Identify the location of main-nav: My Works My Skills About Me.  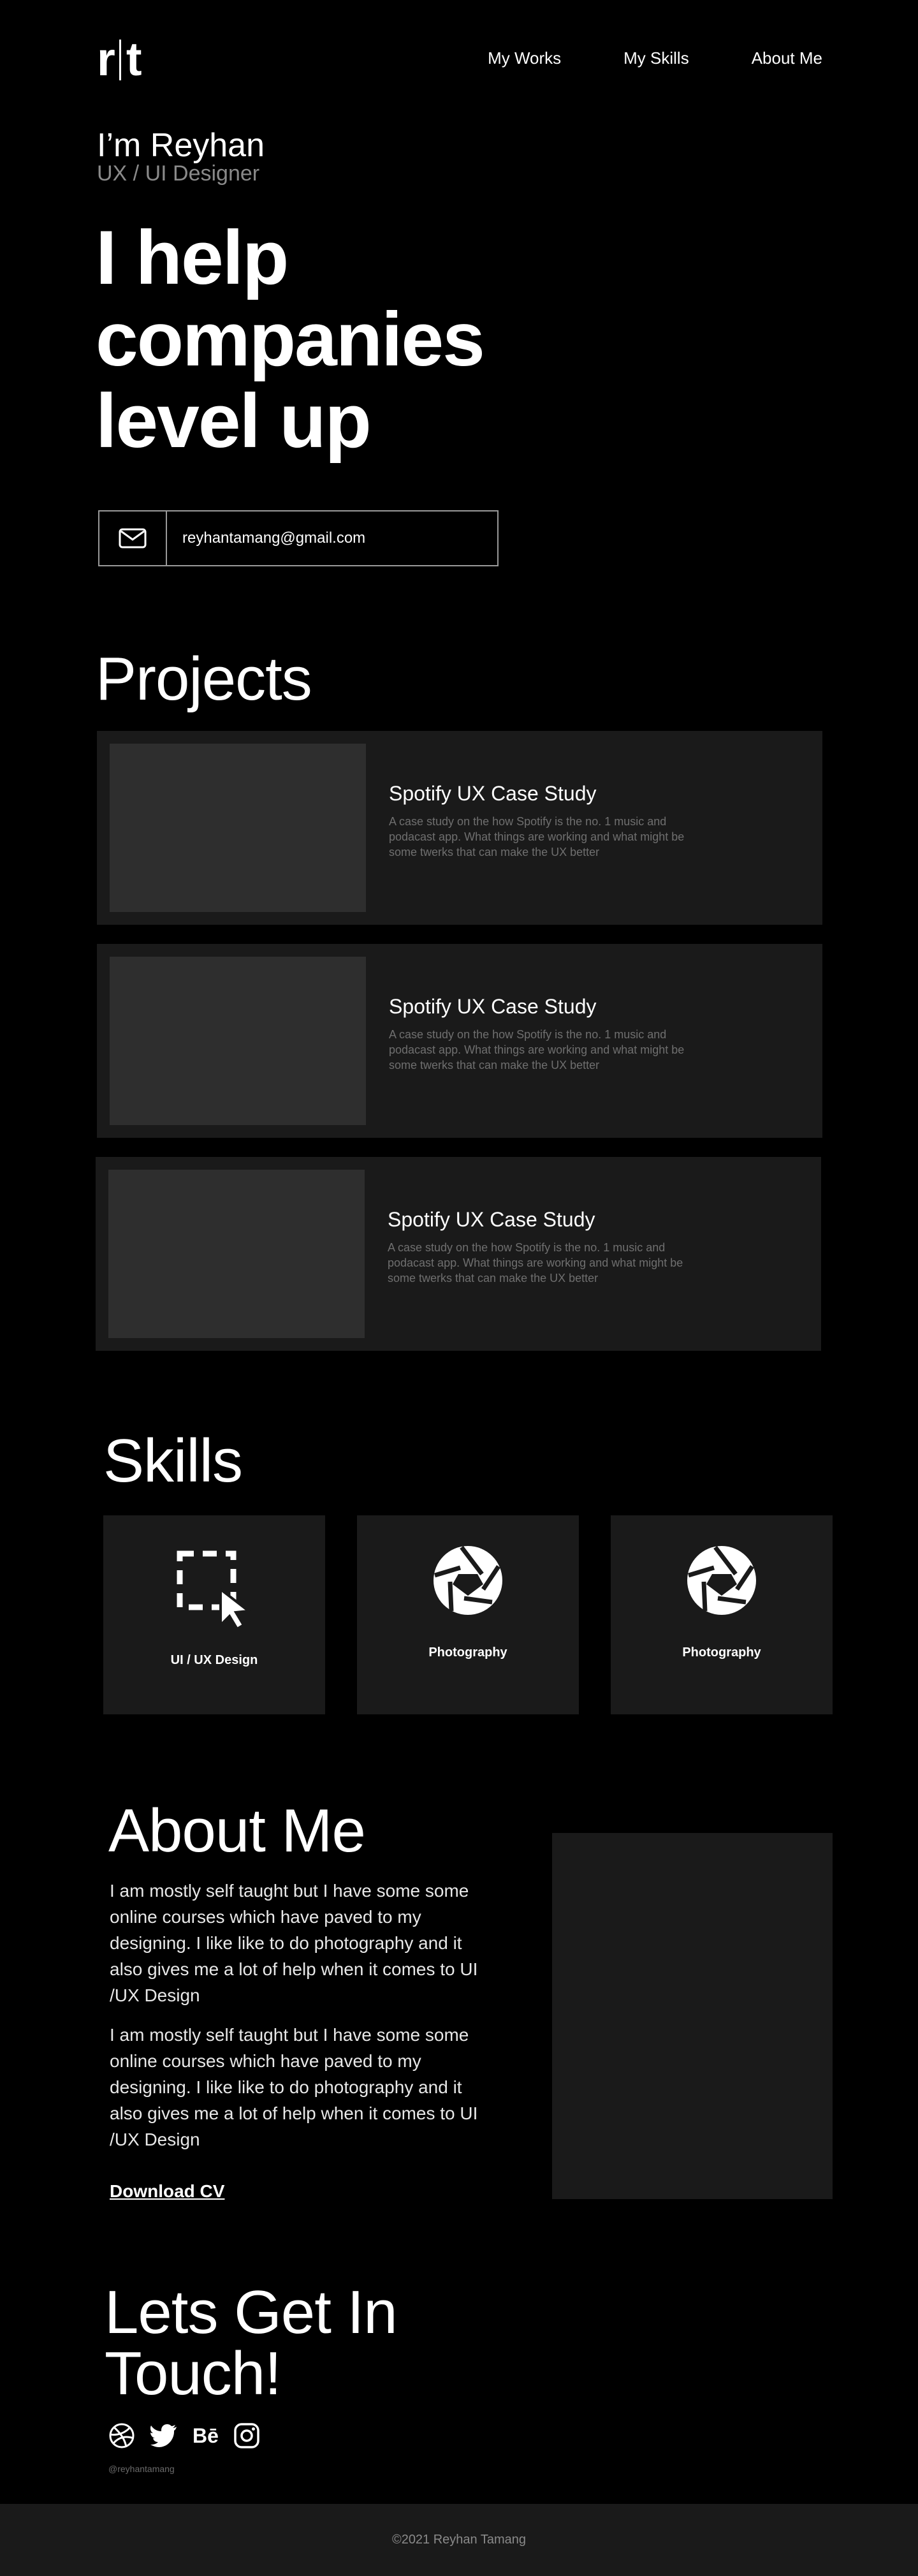
(655, 58).